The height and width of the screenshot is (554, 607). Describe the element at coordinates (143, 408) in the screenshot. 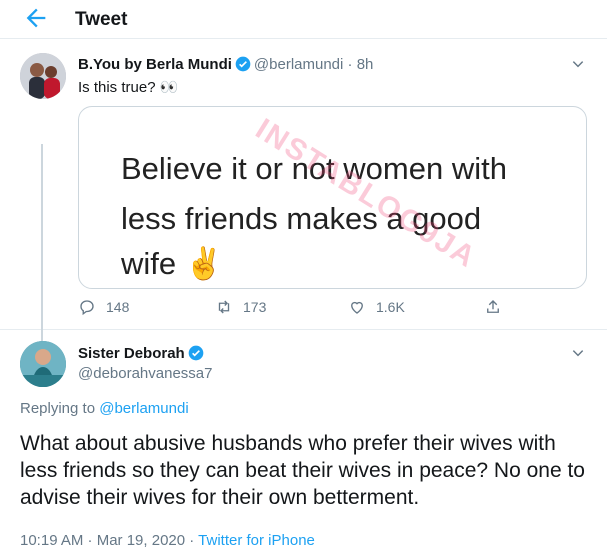

I see `replying-to-link: @berlamundi` at that location.